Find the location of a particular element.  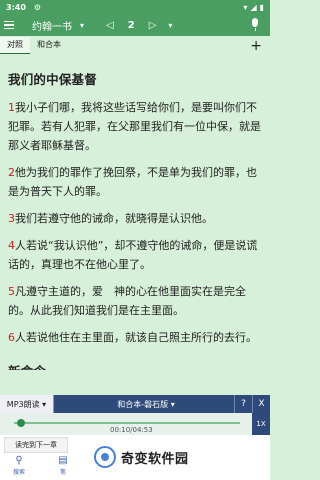

help-button: ? is located at coordinates (243, 404).